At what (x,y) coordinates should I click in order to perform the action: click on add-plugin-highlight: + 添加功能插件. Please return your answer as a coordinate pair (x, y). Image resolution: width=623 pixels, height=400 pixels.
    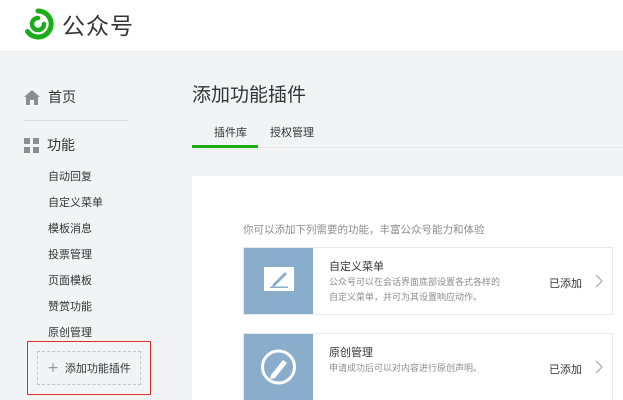
    Looking at the image, I should click on (89, 368).